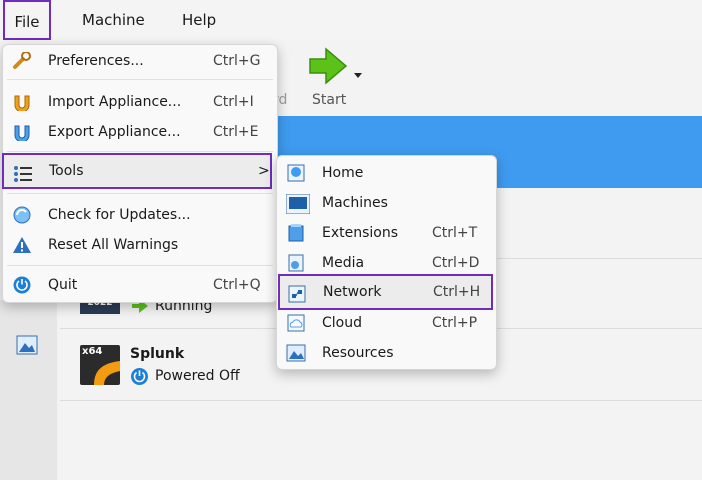 The height and width of the screenshot is (480, 702). What do you see at coordinates (455, 323) in the screenshot?
I see `menu-shortcut: Ctrl+P` at bounding box center [455, 323].